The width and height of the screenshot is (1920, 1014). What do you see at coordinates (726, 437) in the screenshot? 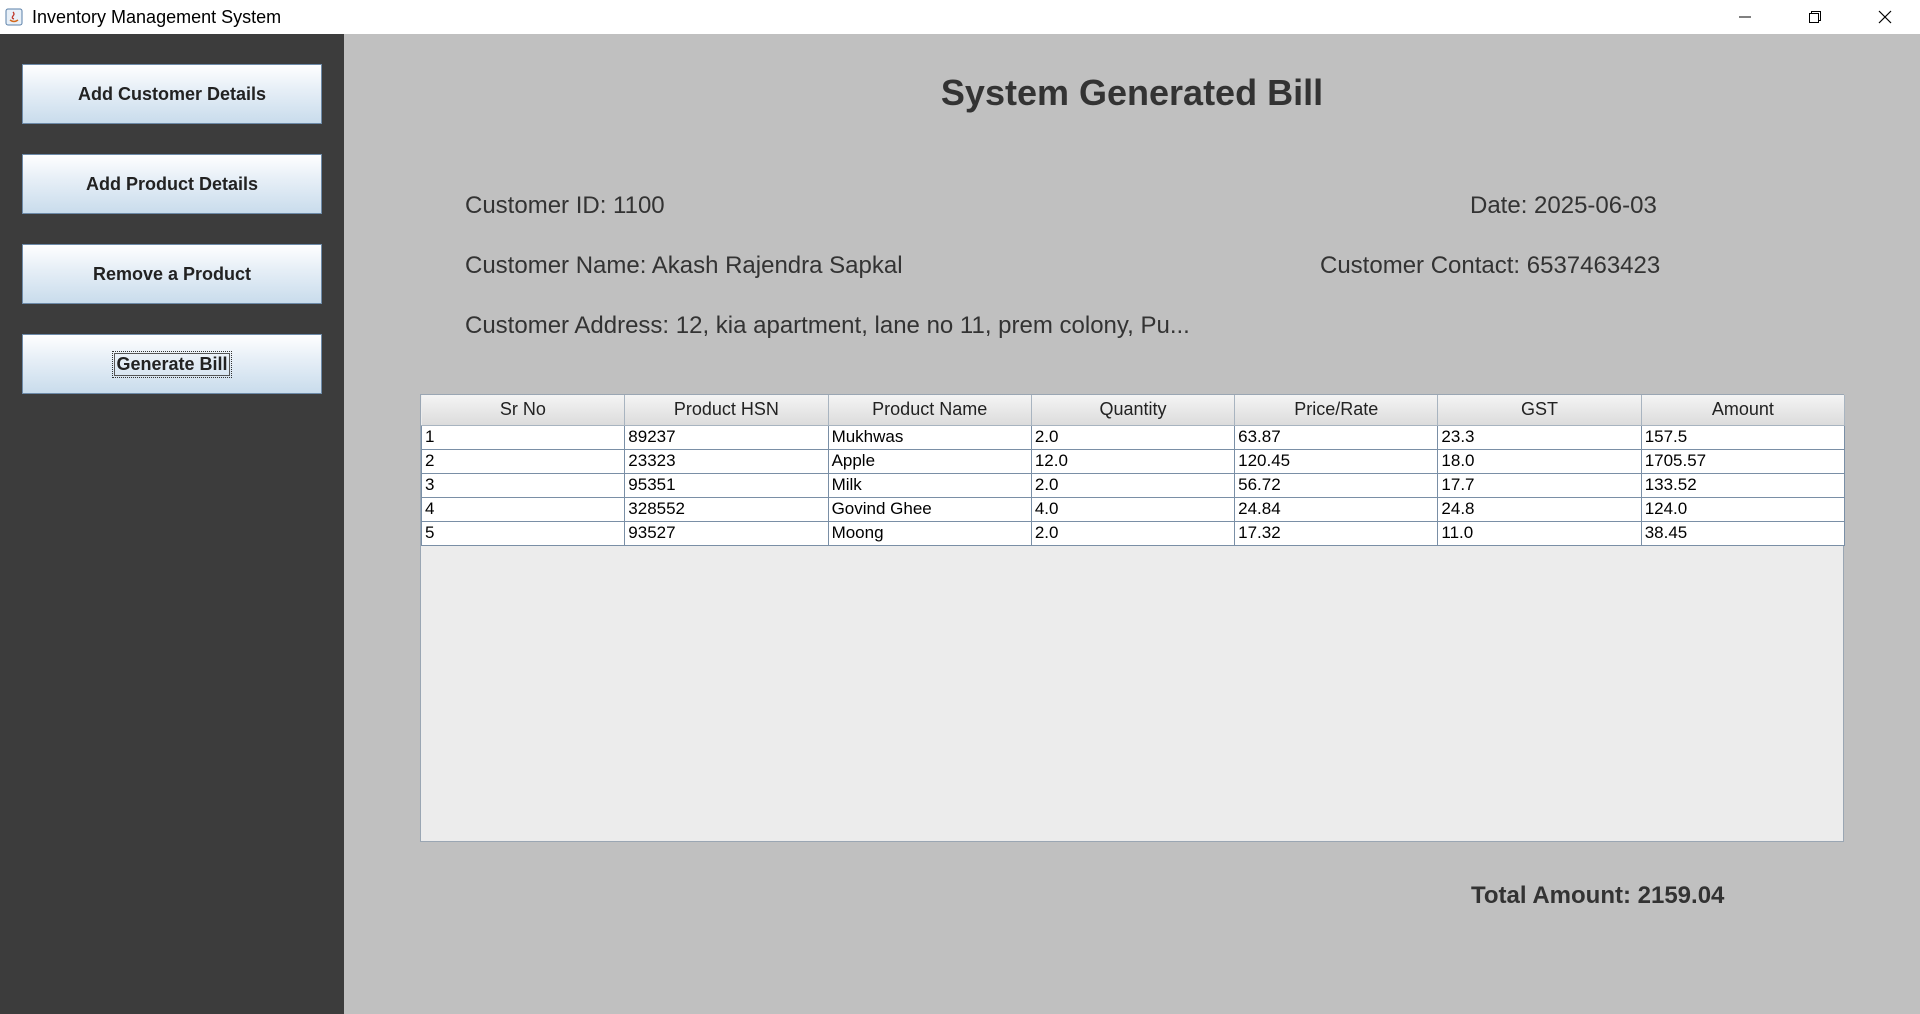
I see `table-cell: 89237` at bounding box center [726, 437].